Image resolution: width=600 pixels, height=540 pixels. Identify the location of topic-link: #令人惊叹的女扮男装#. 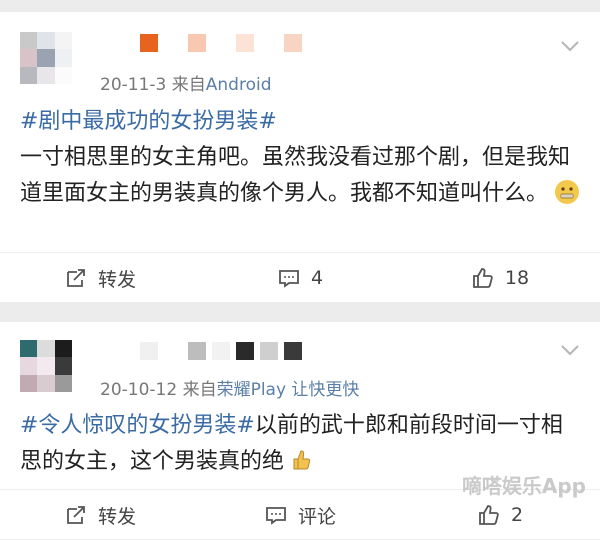
(137, 425).